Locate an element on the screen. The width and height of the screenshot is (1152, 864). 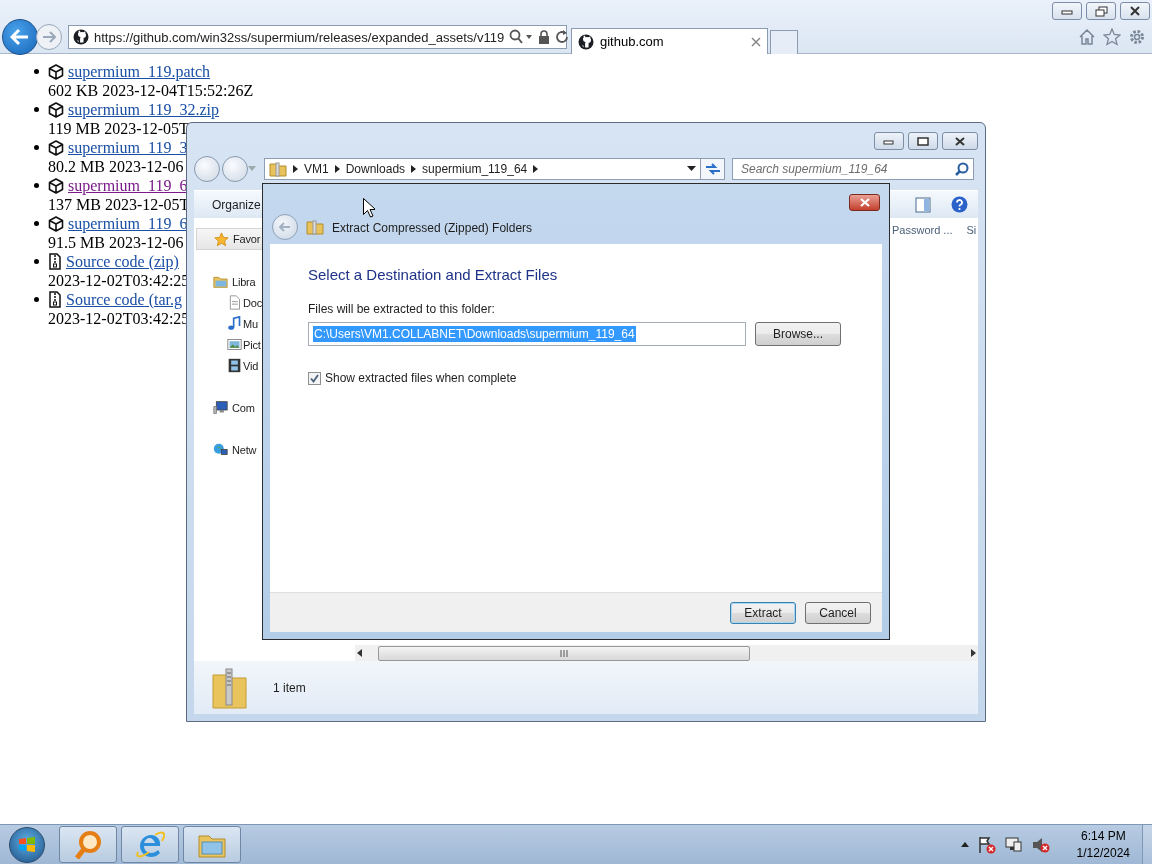
maximize-icon is located at coordinates (923, 141).